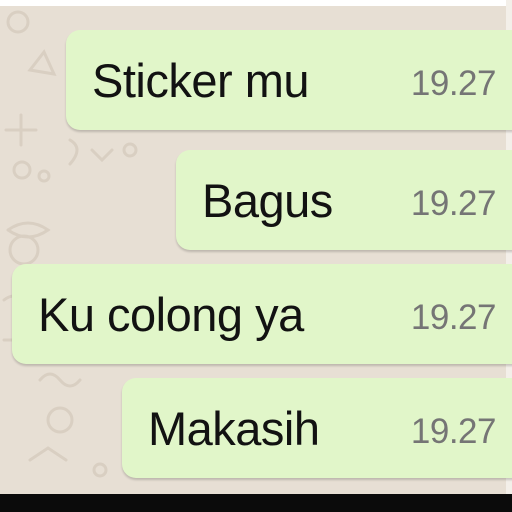  Describe the element at coordinates (256, 503) in the screenshot. I see `screen-bottom-edge` at that location.